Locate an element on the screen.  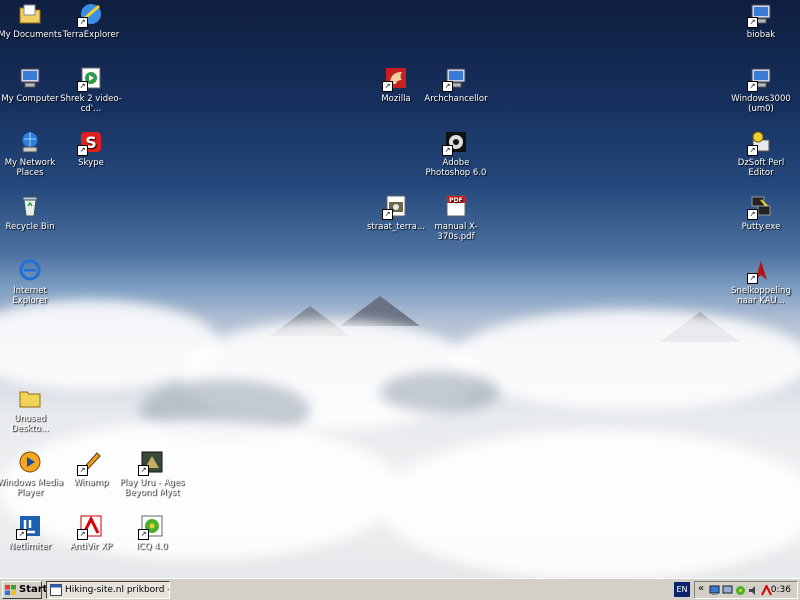
desktop-icon-mozilla: ↗ Mozilla is located at coordinates (396, 85).